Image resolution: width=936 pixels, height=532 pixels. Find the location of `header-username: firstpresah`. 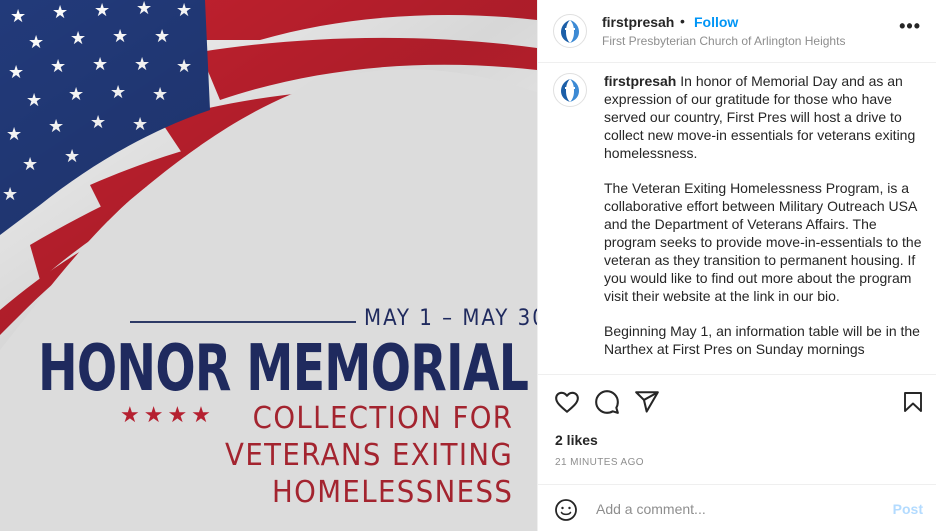

header-username: firstpresah is located at coordinates (638, 22).